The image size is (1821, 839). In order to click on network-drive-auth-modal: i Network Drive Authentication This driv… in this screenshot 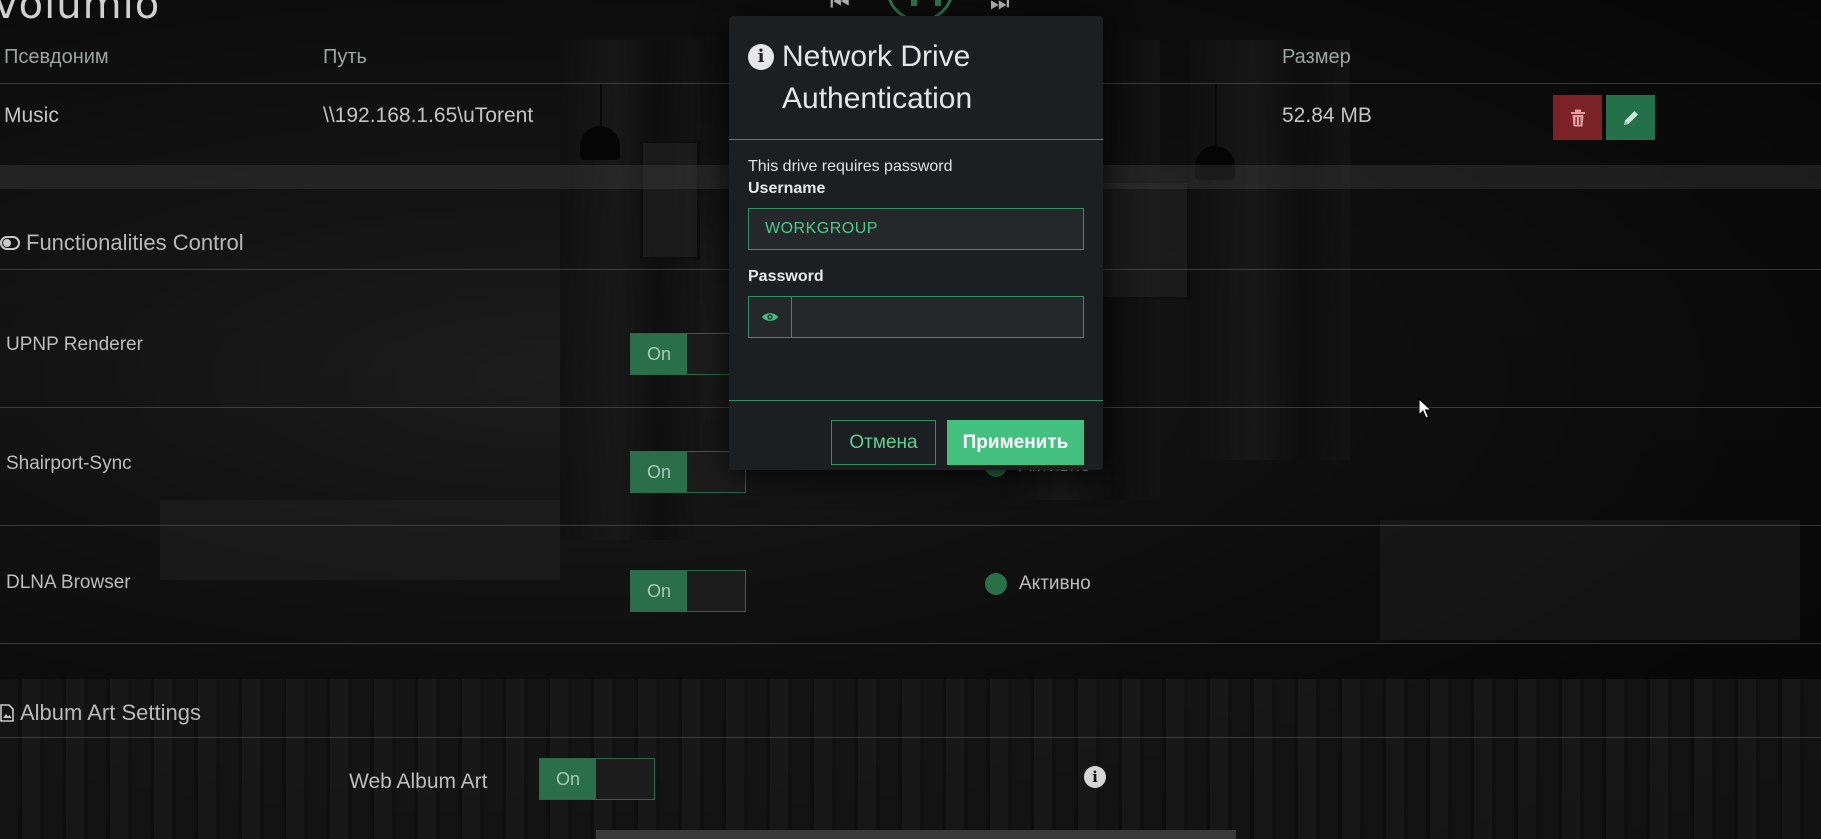, I will do `click(916, 243)`.